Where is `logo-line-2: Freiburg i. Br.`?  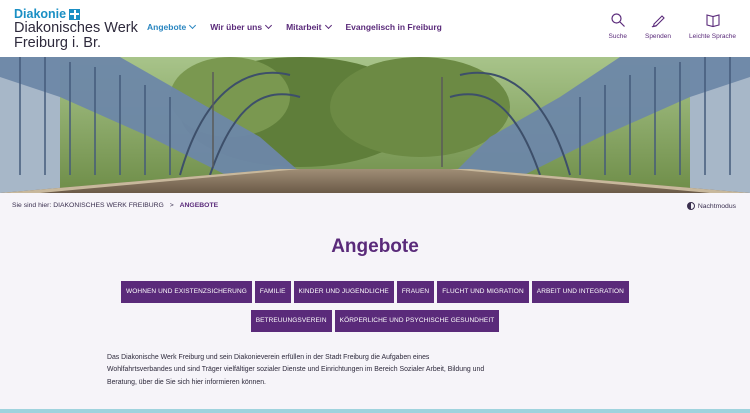 logo-line-2: Freiburg i. Br. is located at coordinates (58, 42).